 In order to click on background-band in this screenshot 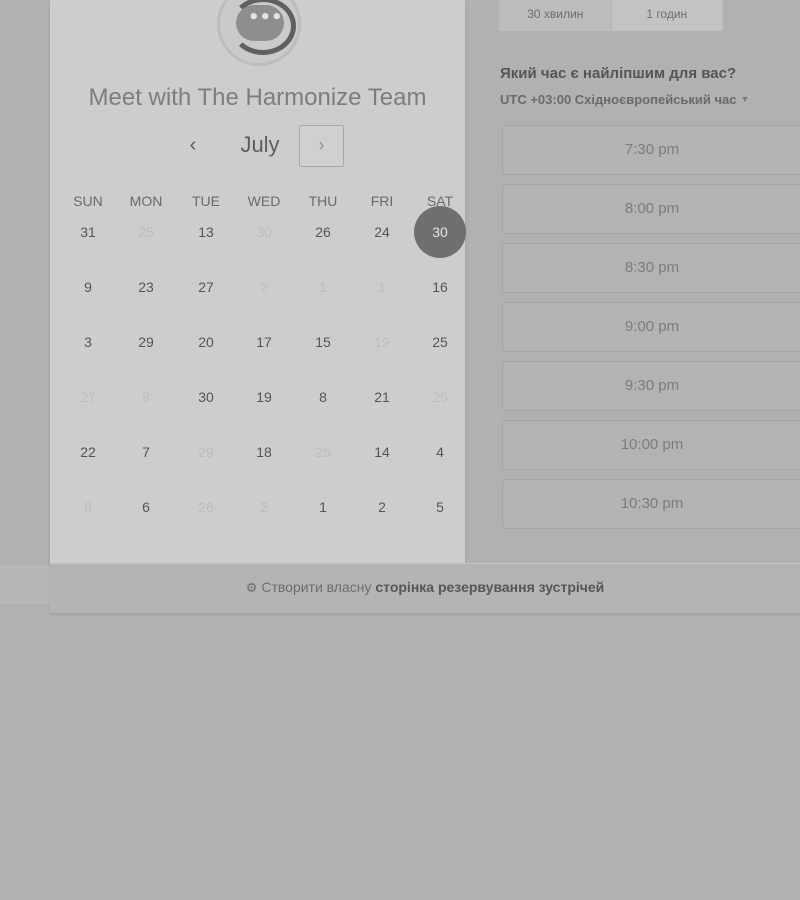, I will do `click(25, 586)`.